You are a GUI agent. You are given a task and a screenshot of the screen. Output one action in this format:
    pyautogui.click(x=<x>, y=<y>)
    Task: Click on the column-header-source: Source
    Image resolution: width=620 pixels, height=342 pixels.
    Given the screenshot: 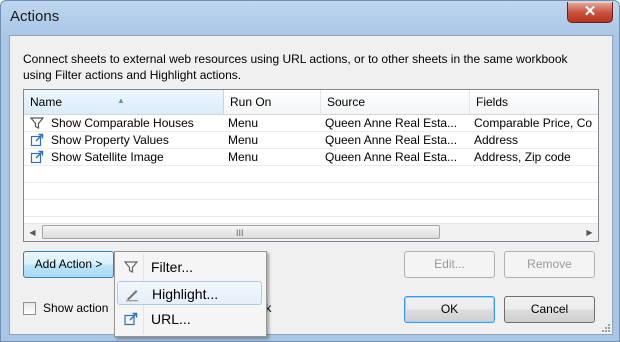 What is the action you would take?
    pyautogui.click(x=395, y=102)
    